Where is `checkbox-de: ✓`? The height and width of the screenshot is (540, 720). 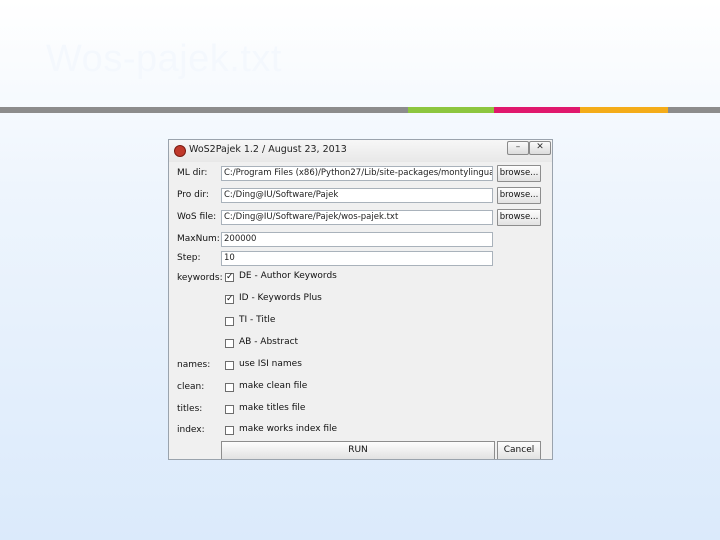
checkbox-de: ✓ is located at coordinates (229, 277).